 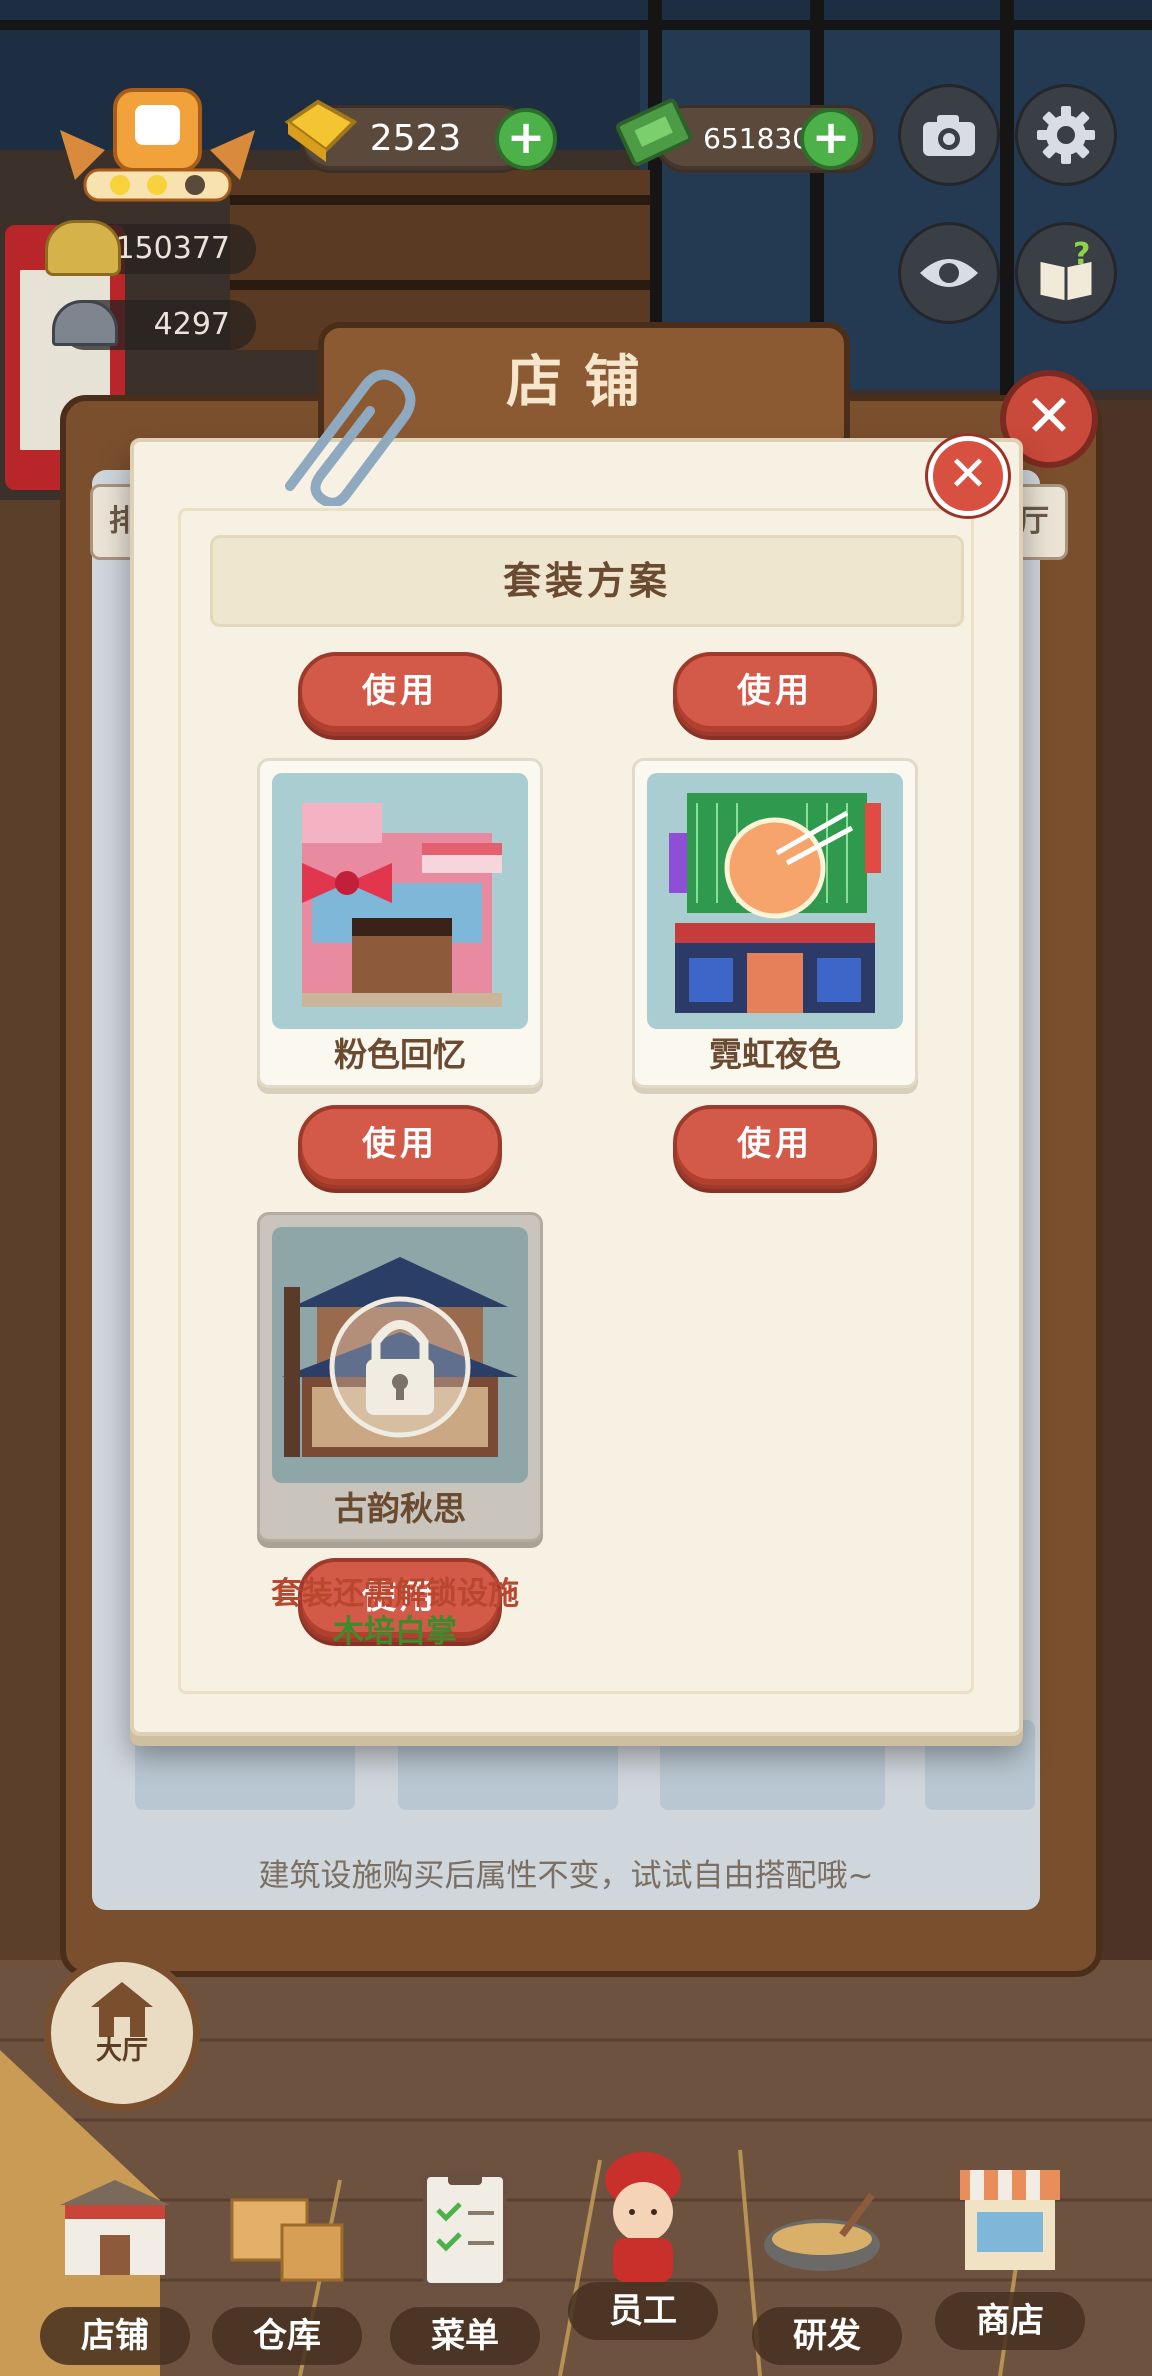 What do you see at coordinates (775, 901) in the screenshot?
I see `neon-shop-thumbnail` at bounding box center [775, 901].